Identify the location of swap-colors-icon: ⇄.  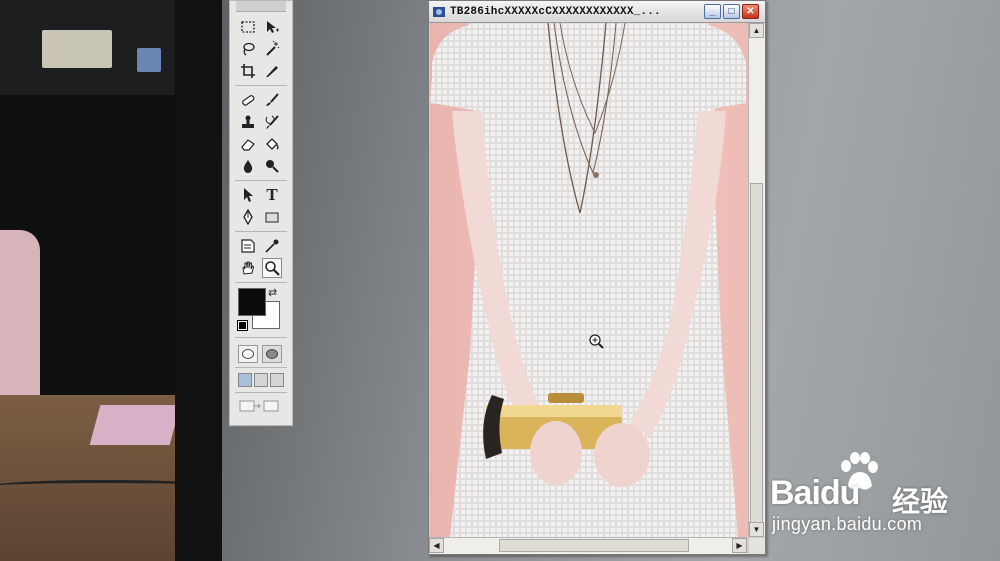
(272, 292).